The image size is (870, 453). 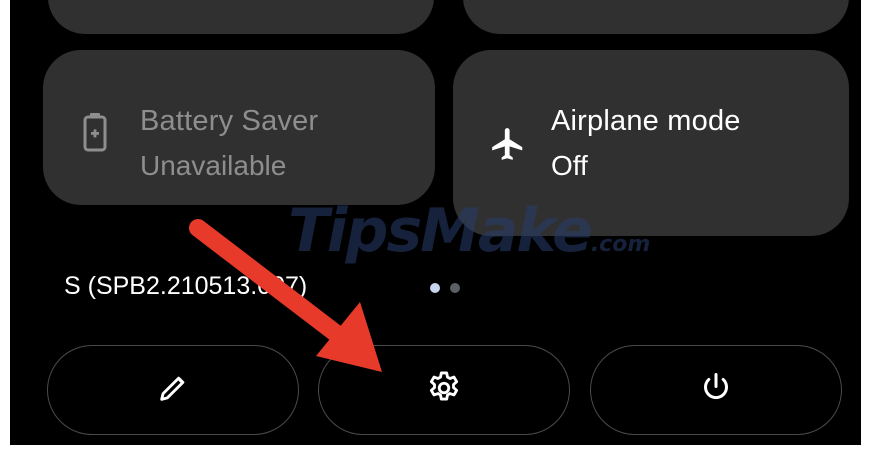 I want to click on build-number: S (SPB2.210513.007), so click(x=186, y=286).